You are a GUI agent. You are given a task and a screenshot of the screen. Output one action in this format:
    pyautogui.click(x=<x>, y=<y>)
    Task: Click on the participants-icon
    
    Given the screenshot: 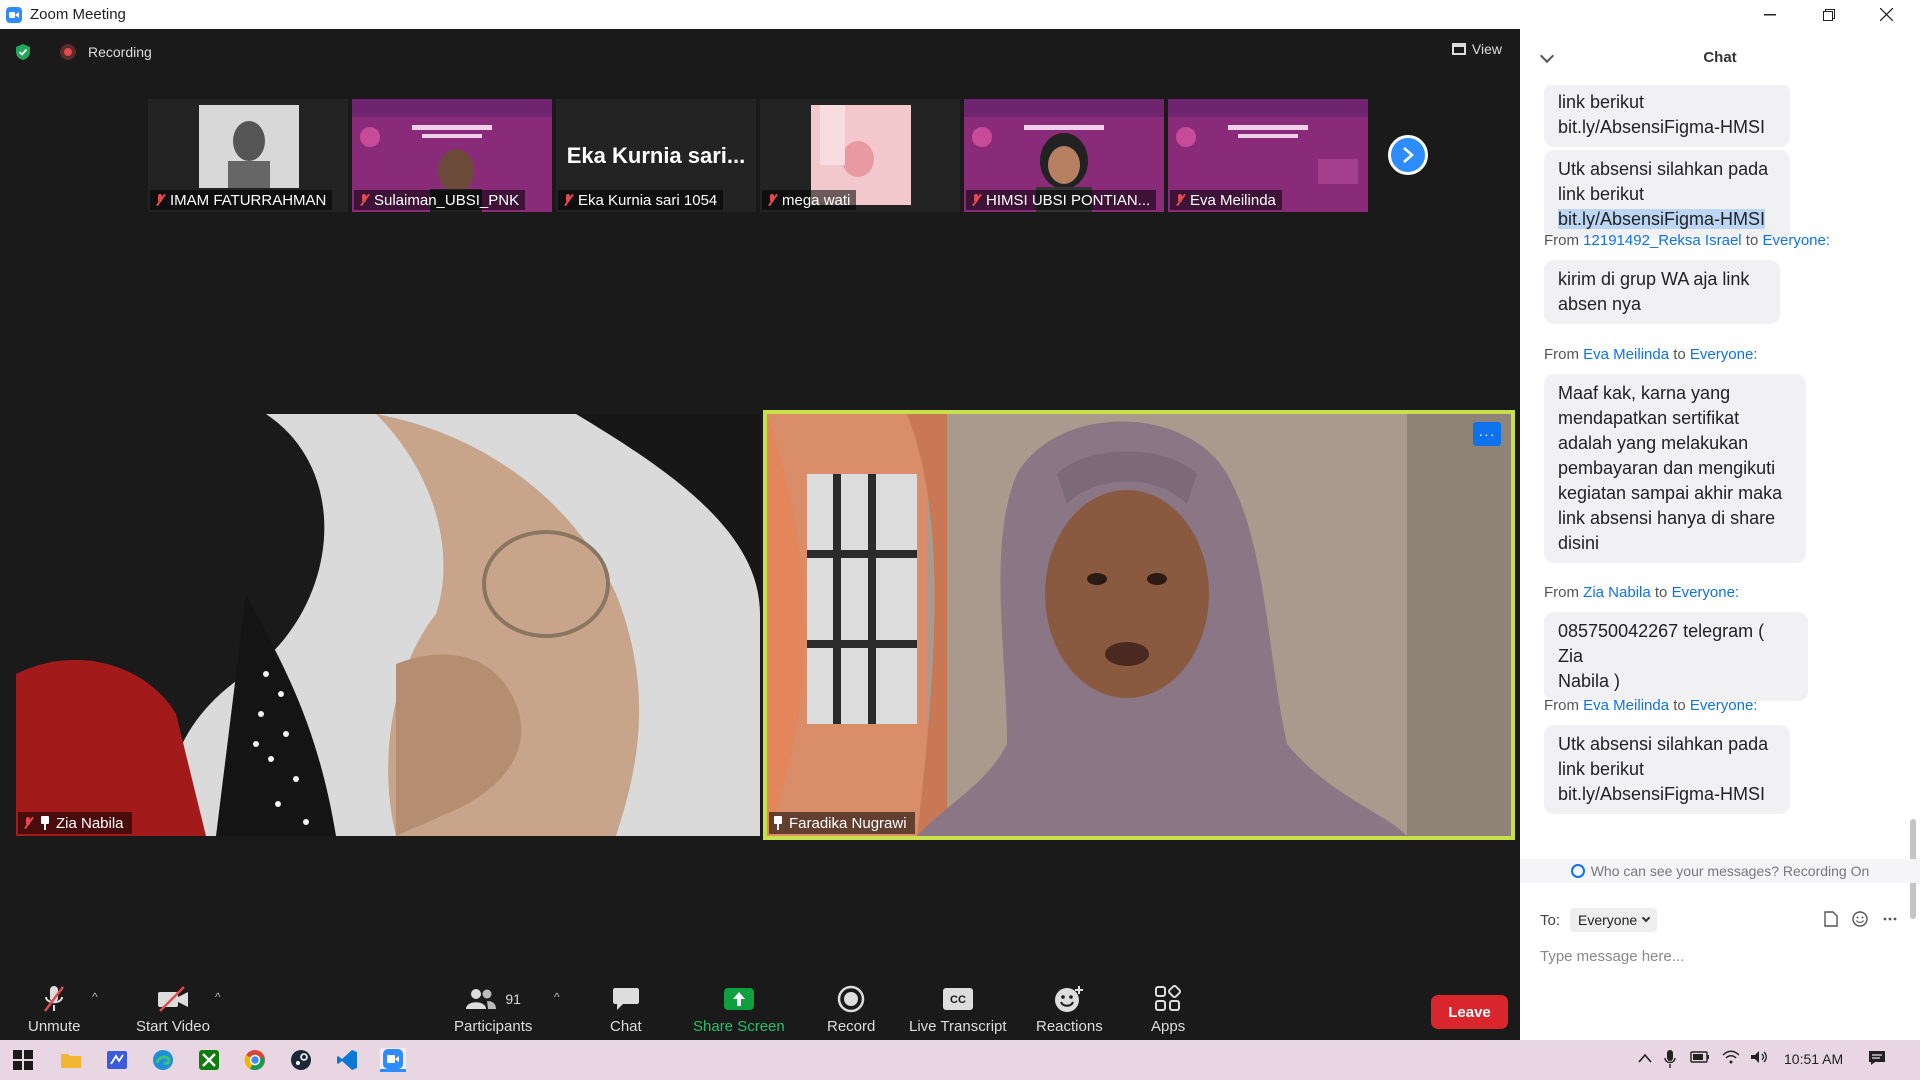 What is the action you would take?
    pyautogui.click(x=481, y=999)
    